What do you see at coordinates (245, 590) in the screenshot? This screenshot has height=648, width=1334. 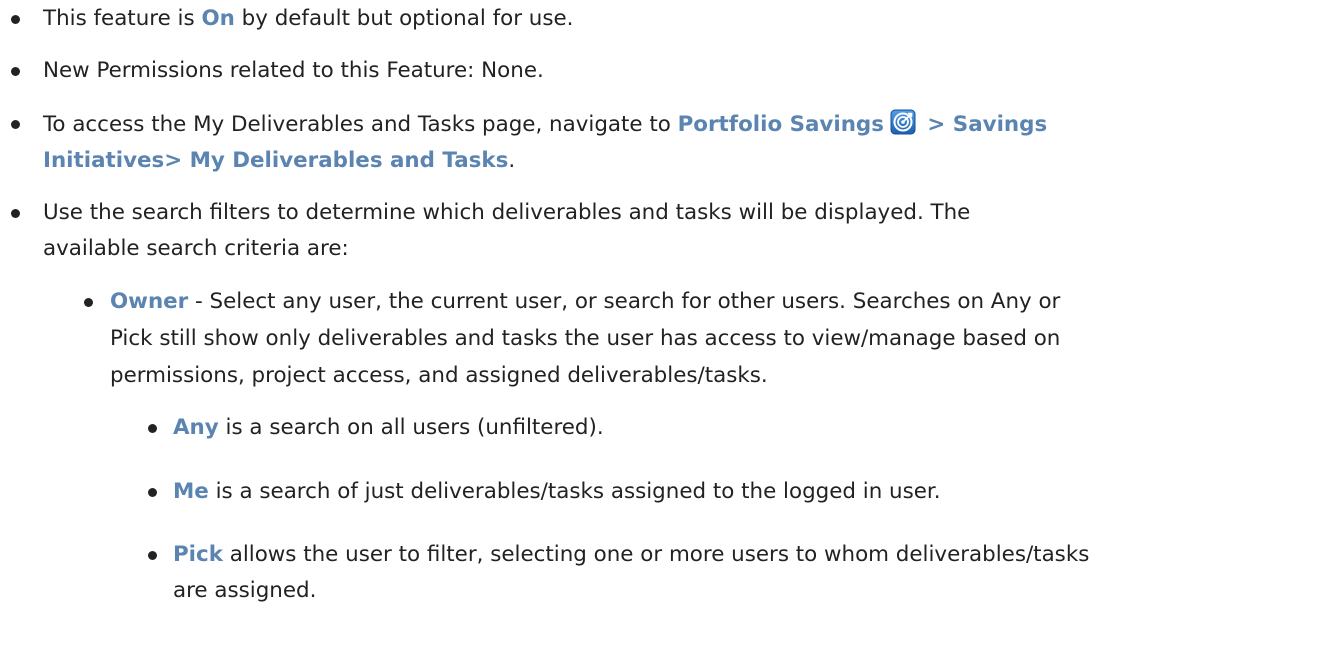 I see `option-pick-line-2: are assigned.` at bounding box center [245, 590].